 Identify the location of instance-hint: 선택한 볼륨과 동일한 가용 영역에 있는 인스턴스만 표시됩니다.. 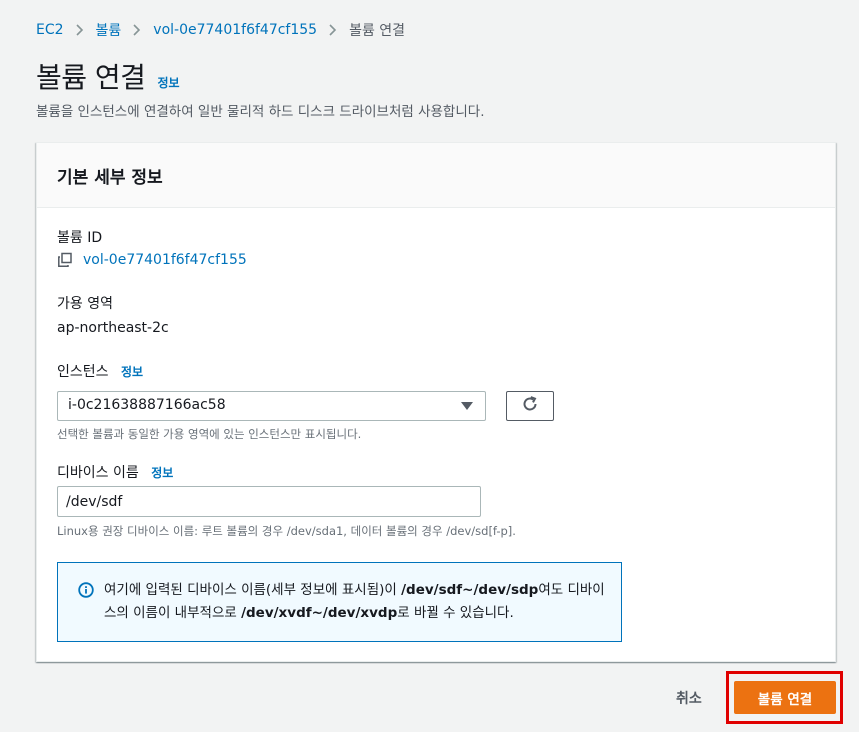
(209, 434).